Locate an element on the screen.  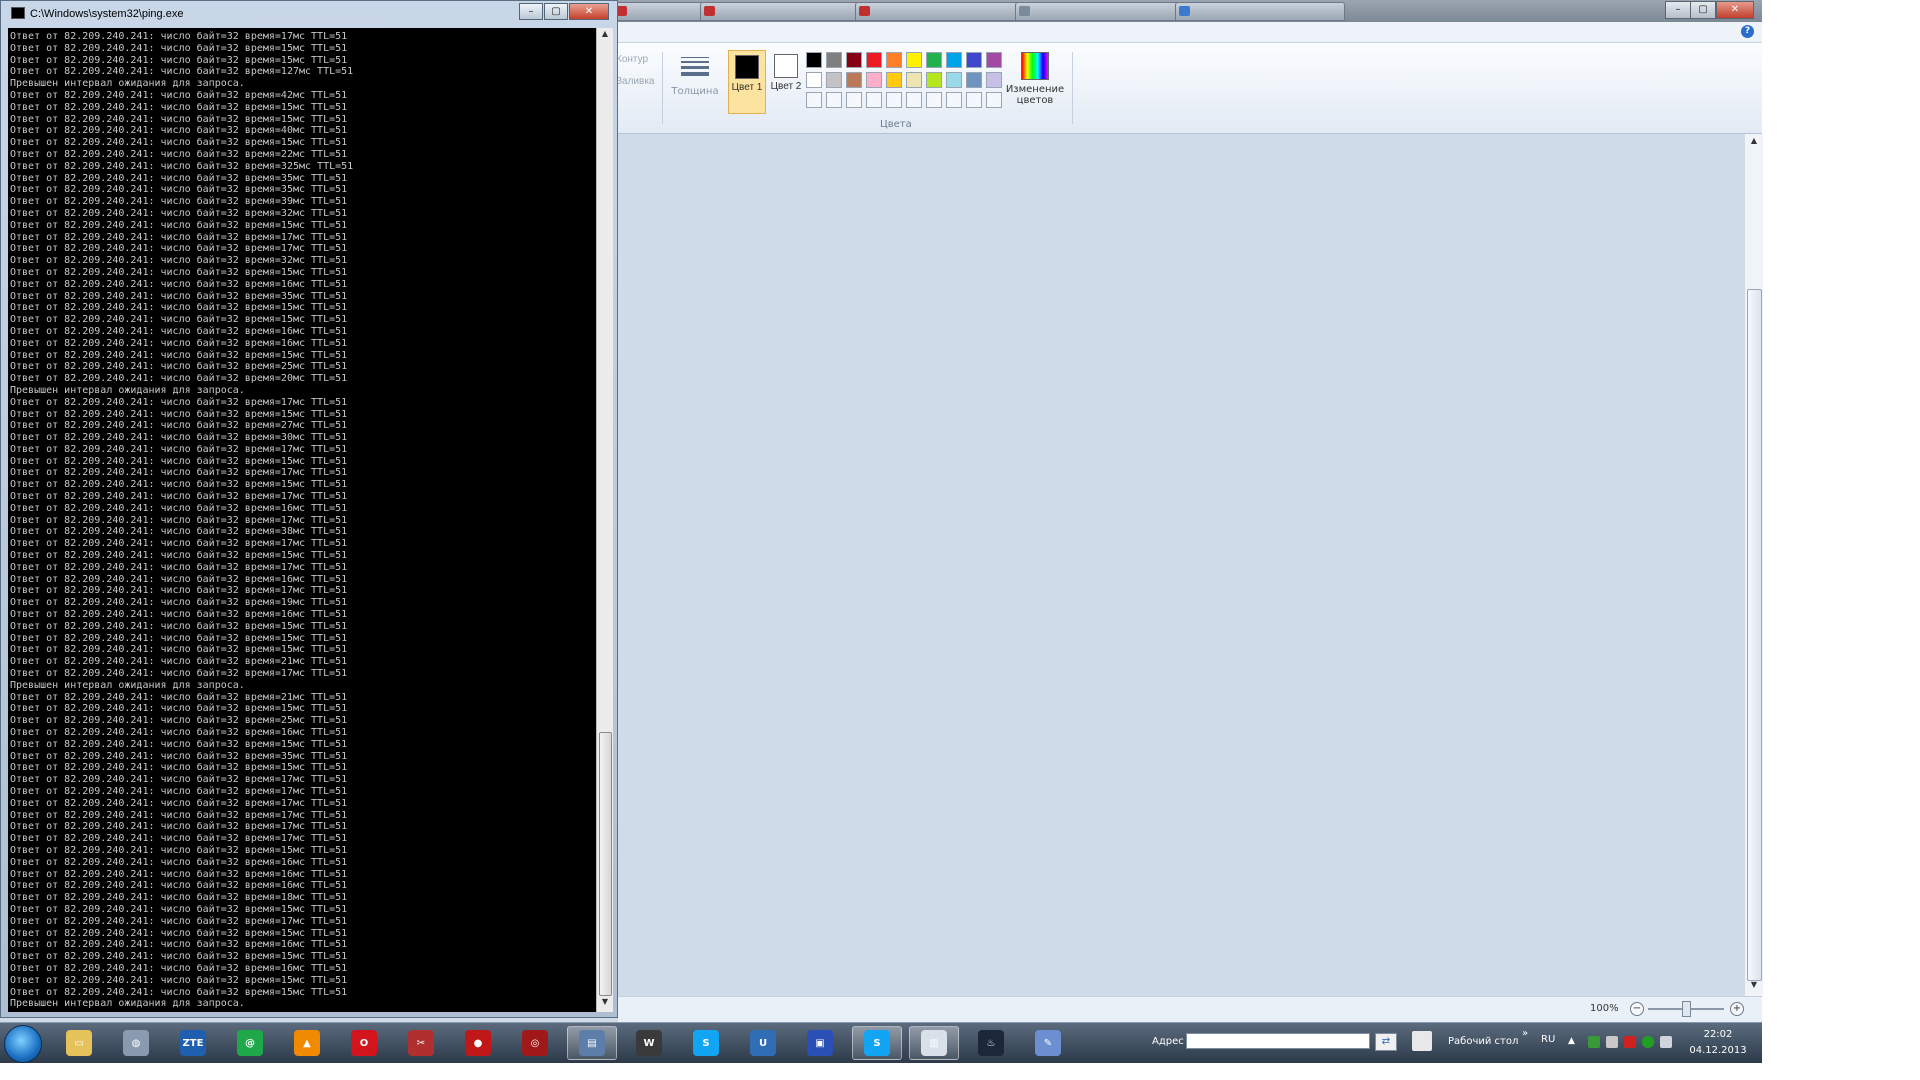
zoom-in-icon: + is located at coordinates (1737, 1009).